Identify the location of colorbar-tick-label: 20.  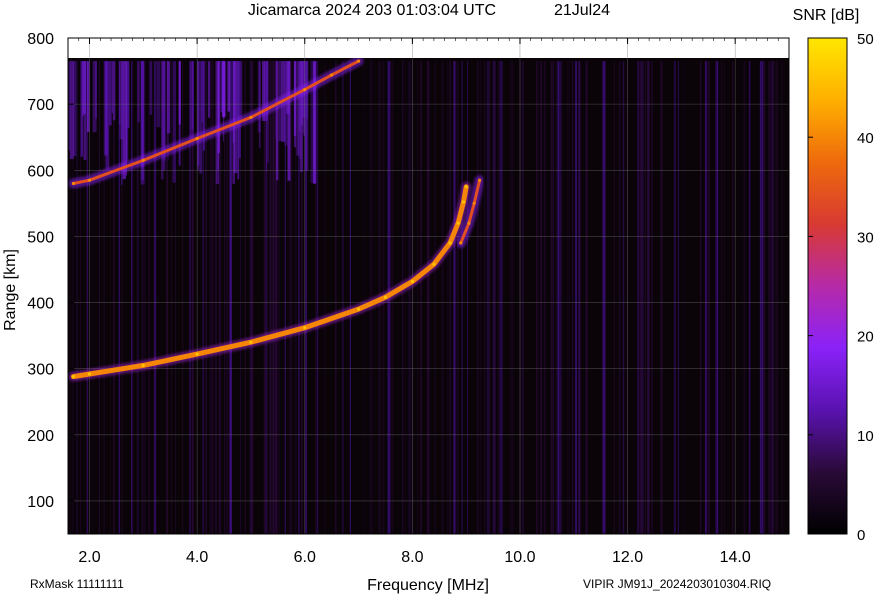
(865, 337).